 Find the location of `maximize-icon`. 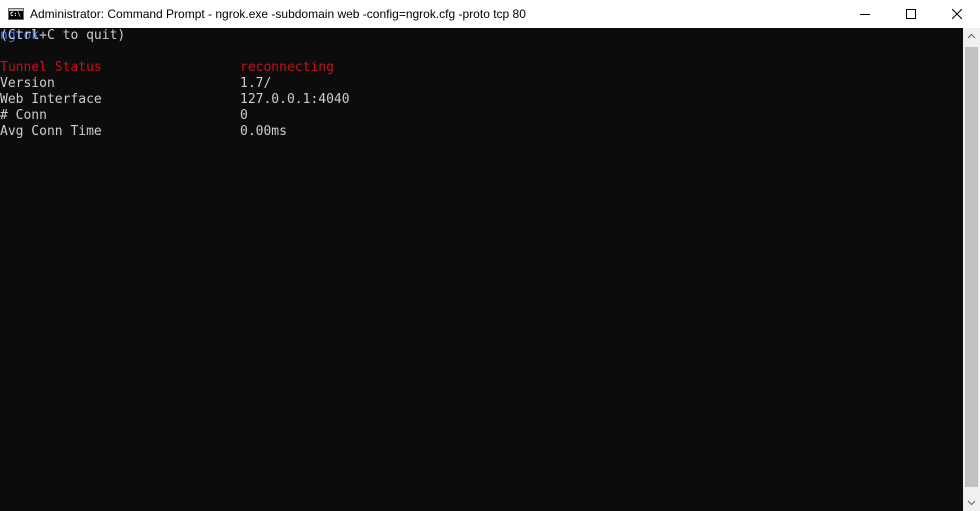

maximize-icon is located at coordinates (911, 14).